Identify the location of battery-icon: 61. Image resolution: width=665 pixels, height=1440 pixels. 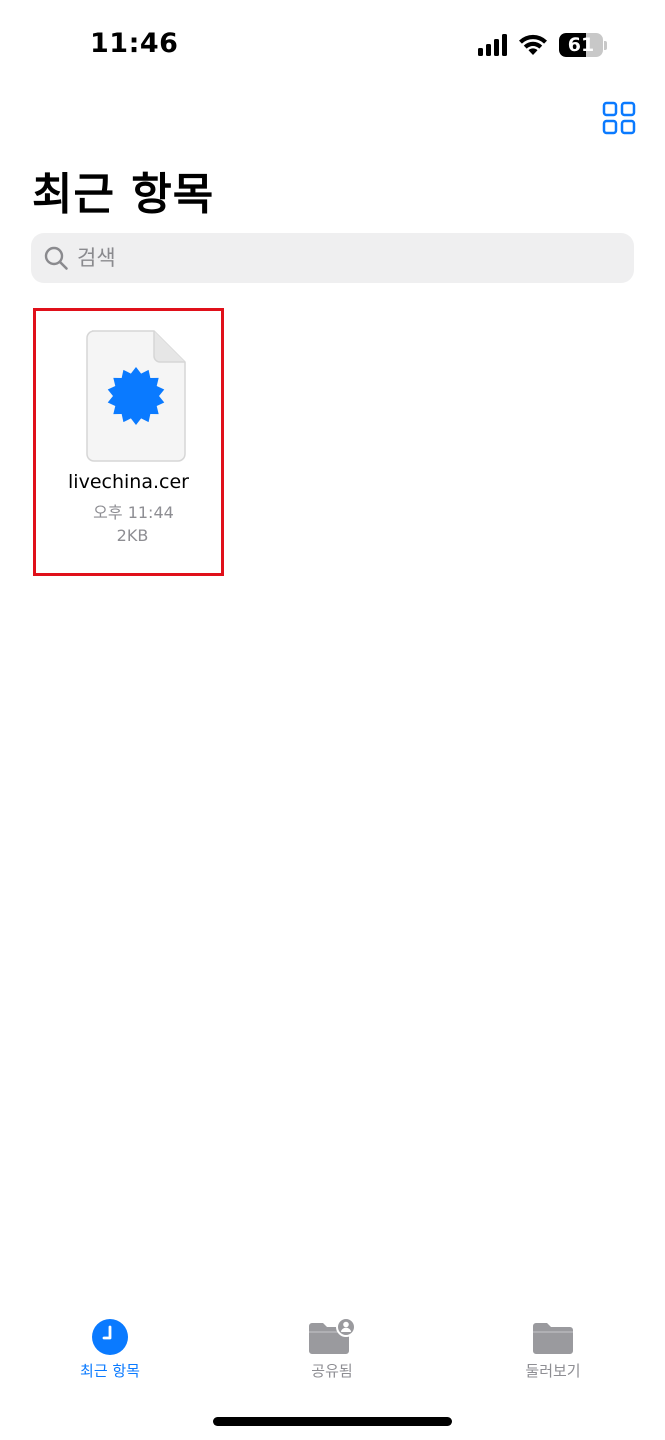
(581, 45).